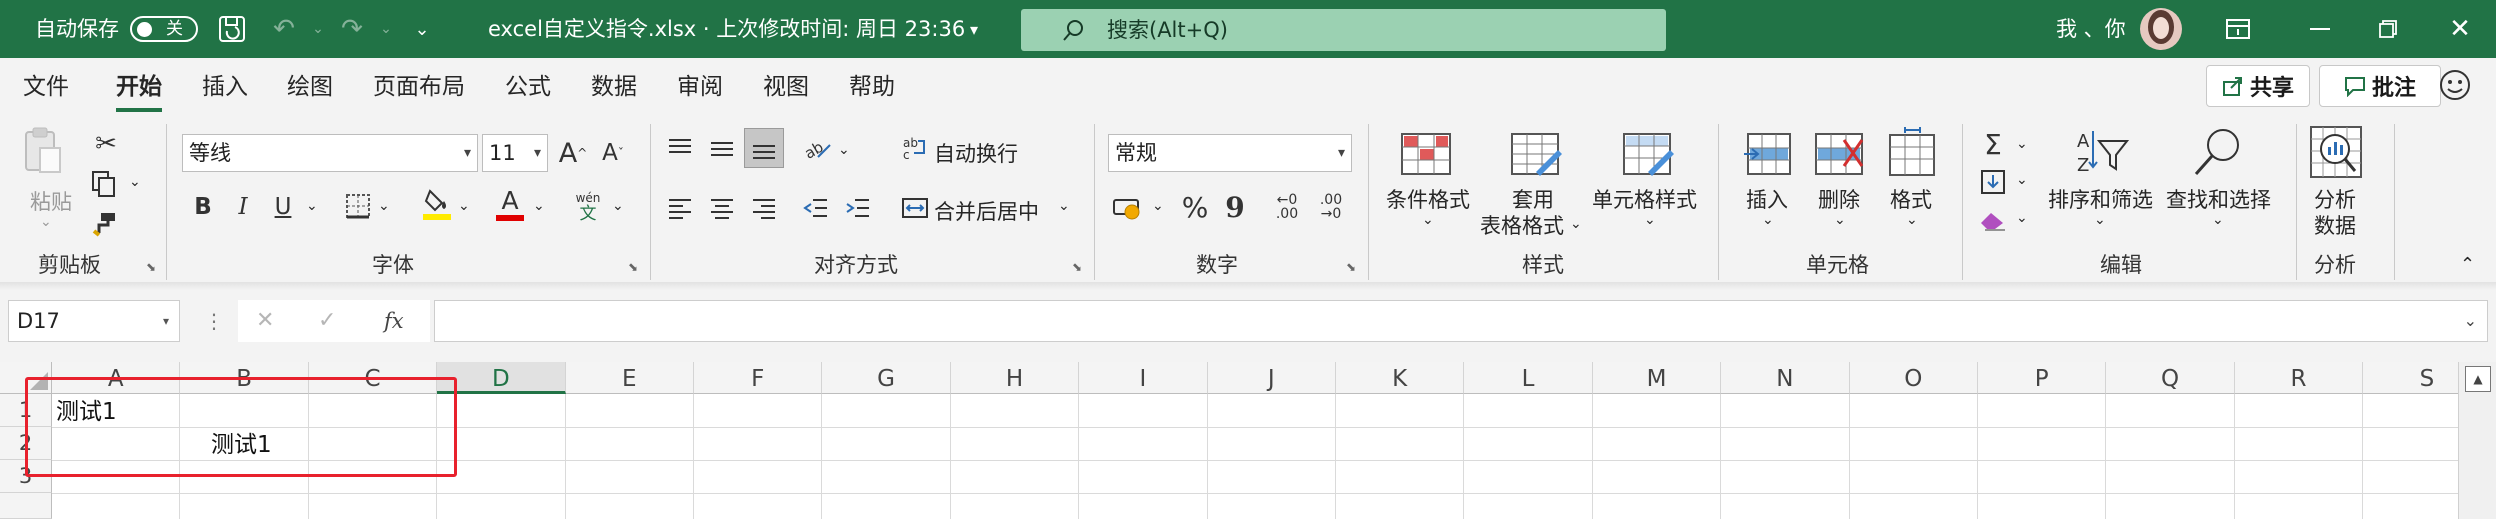 Image resolution: width=2496 pixels, height=519 pixels. I want to click on increase-font-icon: A ^, so click(573, 153).